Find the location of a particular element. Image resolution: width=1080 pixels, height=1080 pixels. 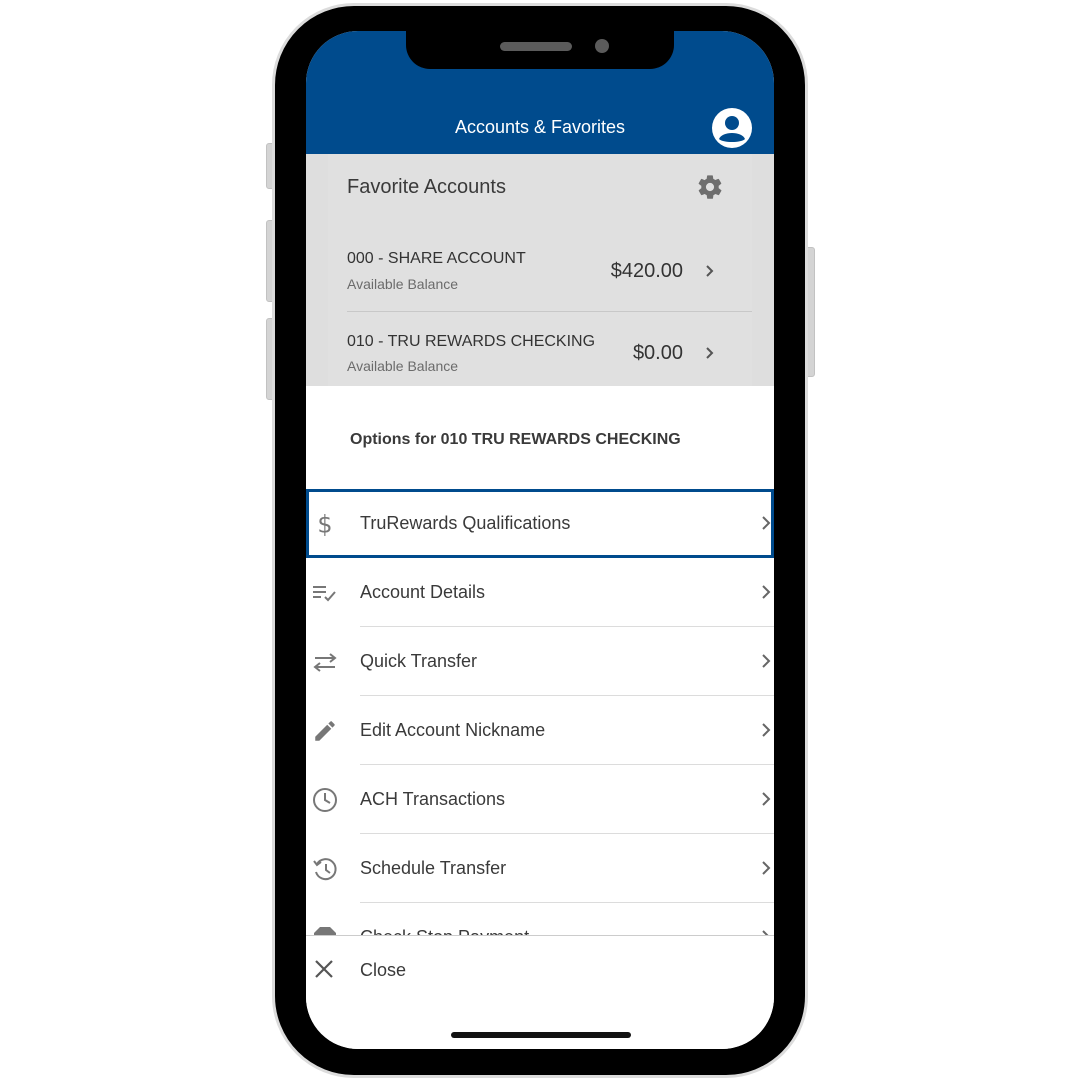

speaker-grille is located at coordinates (536, 46).